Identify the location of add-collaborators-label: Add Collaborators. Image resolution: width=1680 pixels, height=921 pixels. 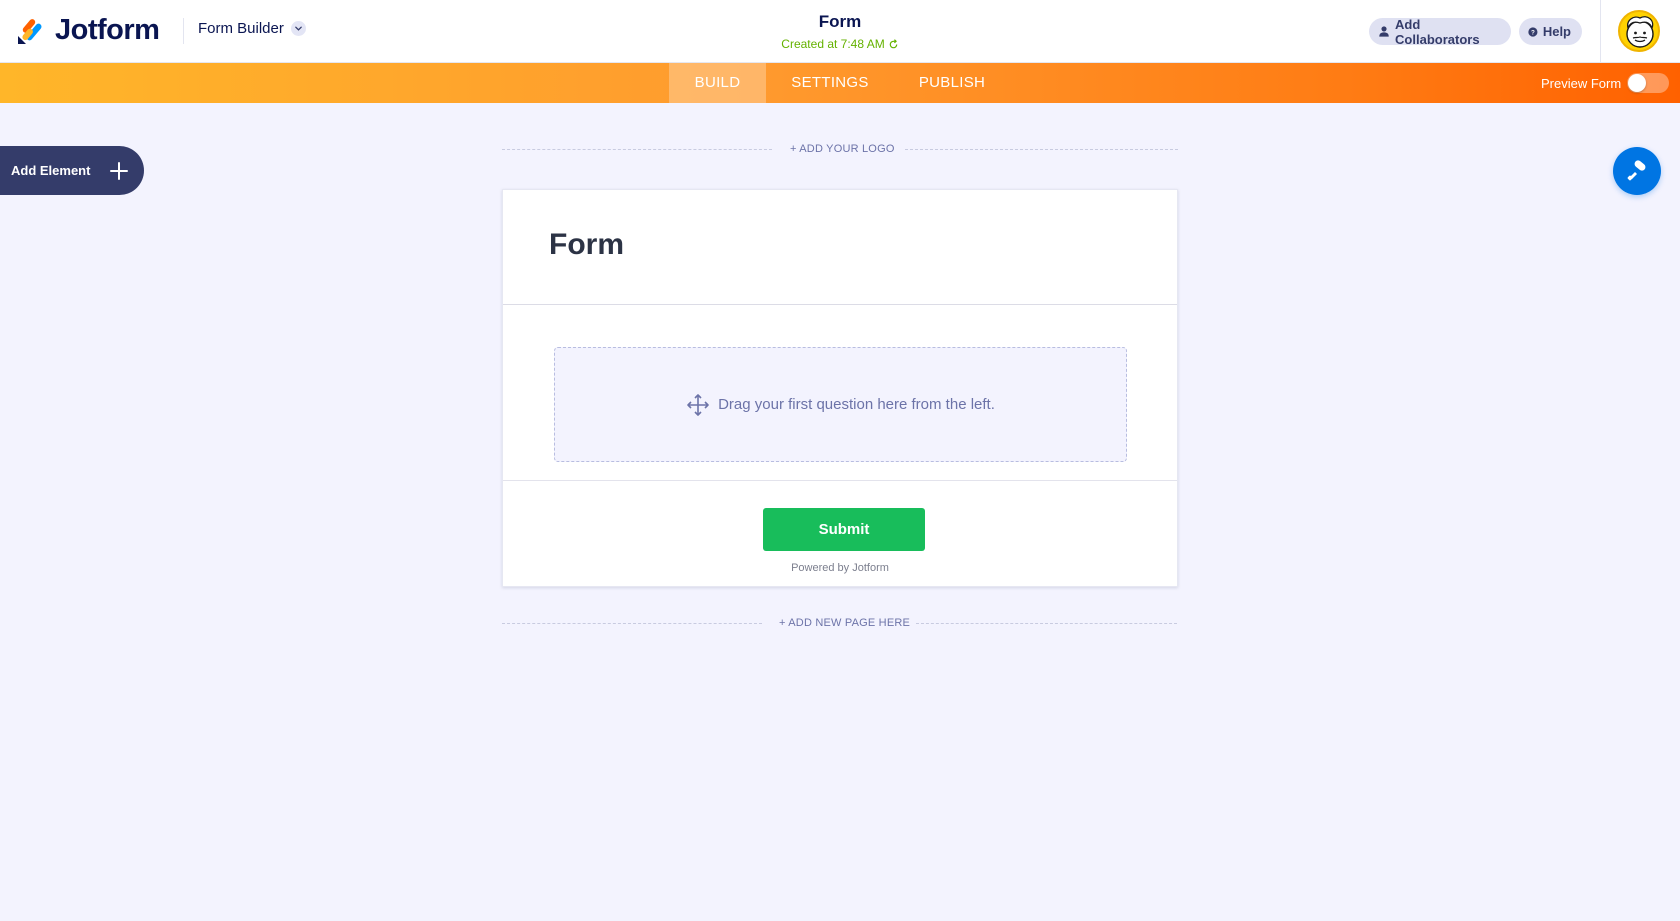
(1437, 31).